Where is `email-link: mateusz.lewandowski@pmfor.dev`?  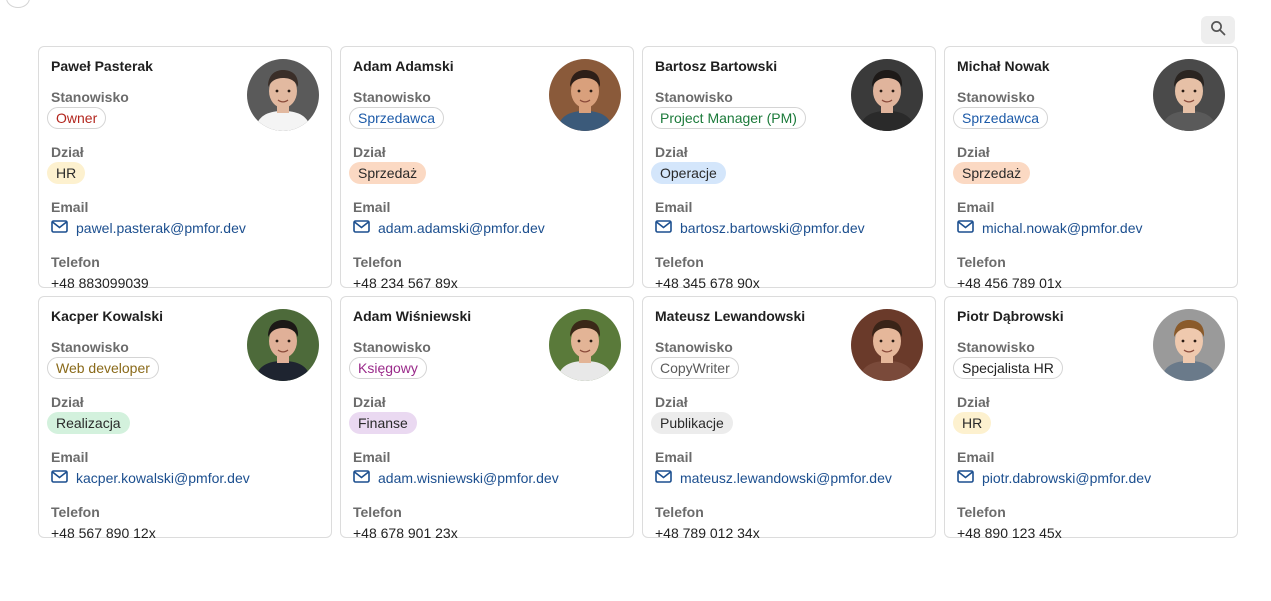 email-link: mateusz.lewandowski@pmfor.dev is located at coordinates (773, 478).